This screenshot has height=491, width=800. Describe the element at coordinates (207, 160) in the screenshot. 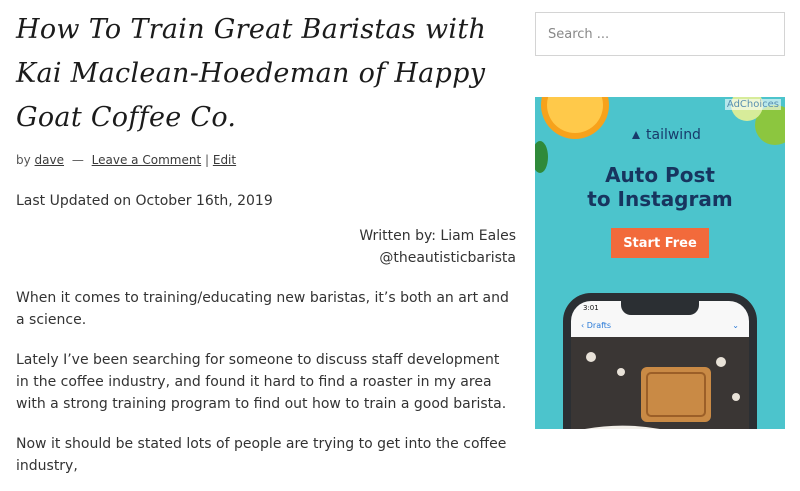

I see `byline-pipe: |` at that location.